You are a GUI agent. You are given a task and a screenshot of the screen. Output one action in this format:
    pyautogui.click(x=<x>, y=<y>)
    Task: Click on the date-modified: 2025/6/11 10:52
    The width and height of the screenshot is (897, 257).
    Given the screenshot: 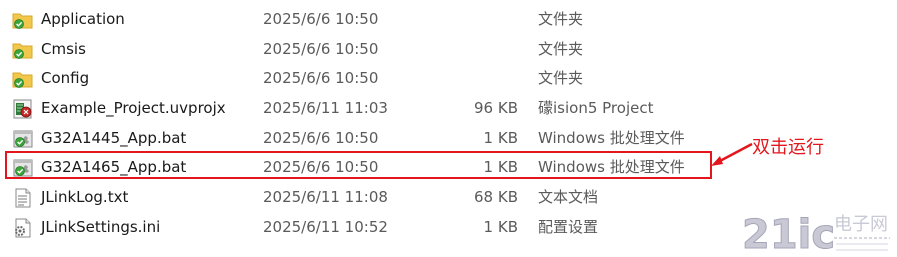 What is the action you would take?
    pyautogui.click(x=325, y=226)
    